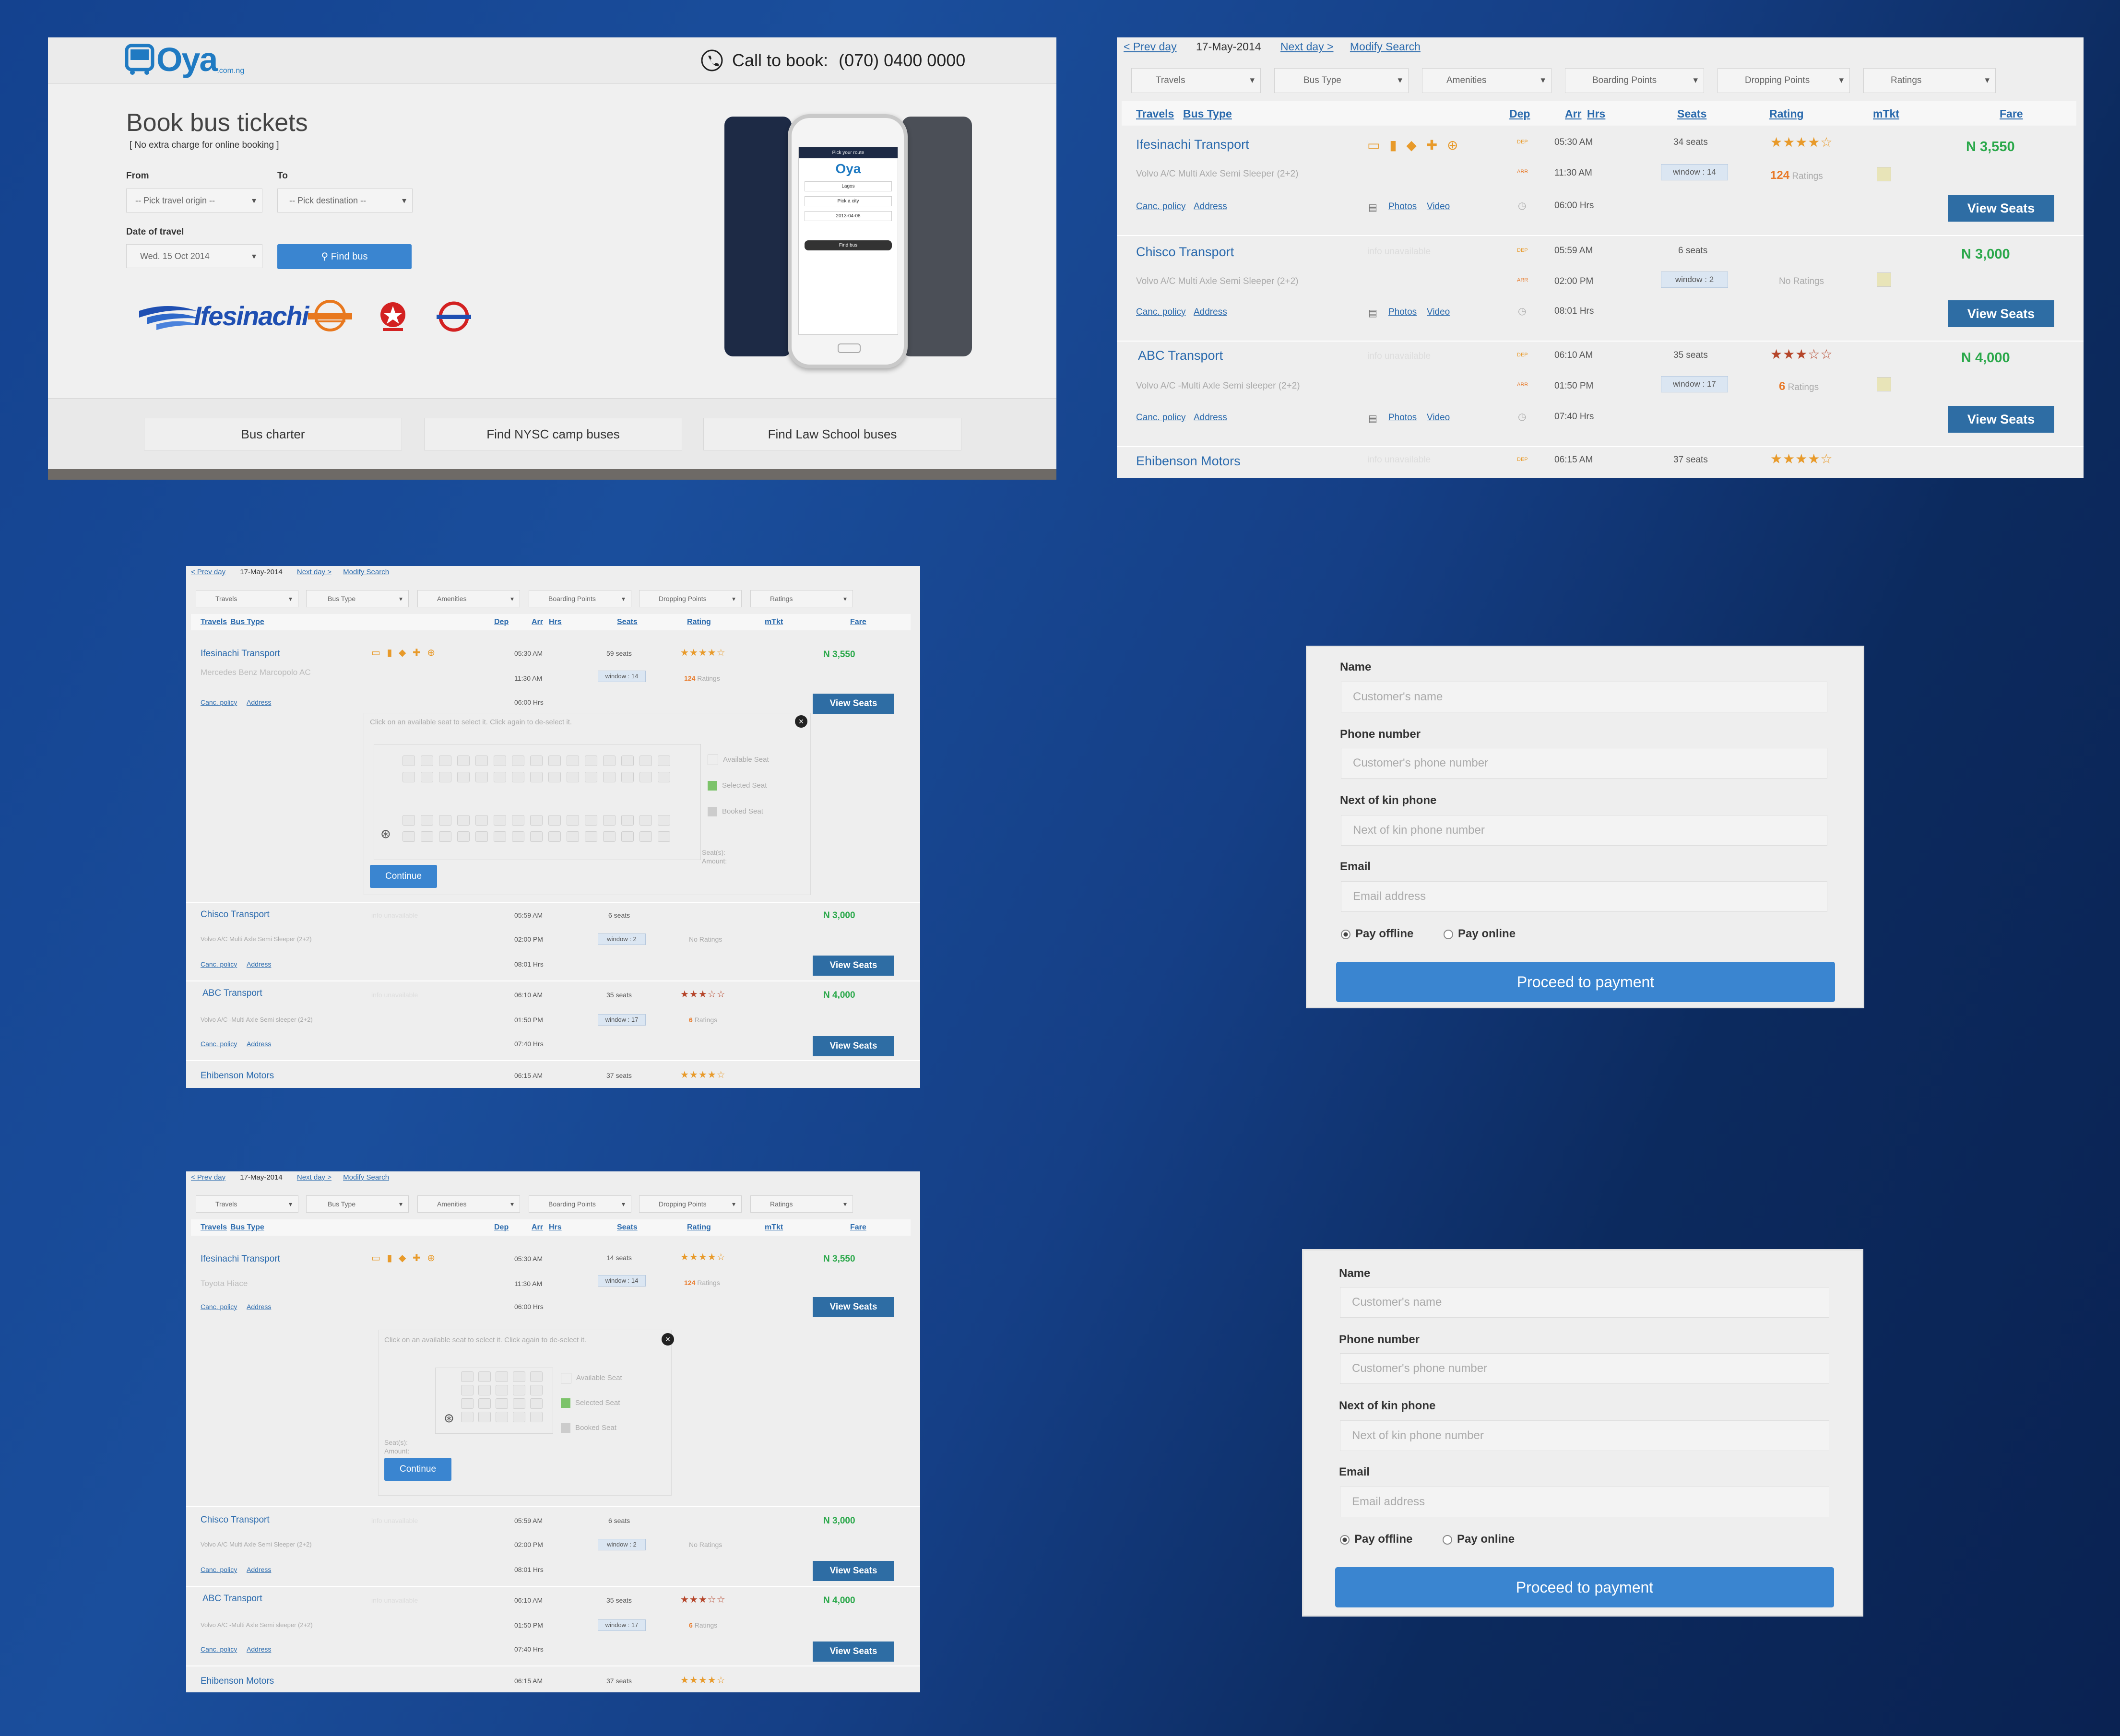 The image size is (2120, 1736). I want to click on origin-select: -- Pick travel origin --, so click(194, 201).